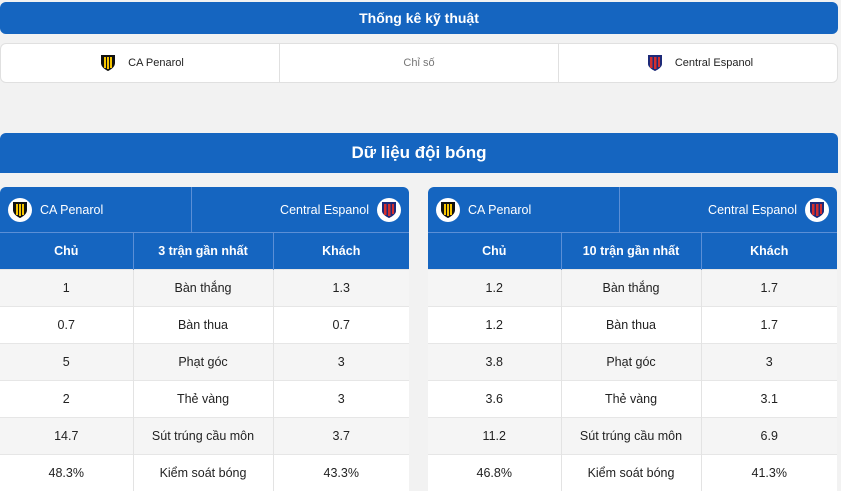  I want to click on table-row: 46.8% Kiểm soát bóng 41.3%, so click(632, 472).